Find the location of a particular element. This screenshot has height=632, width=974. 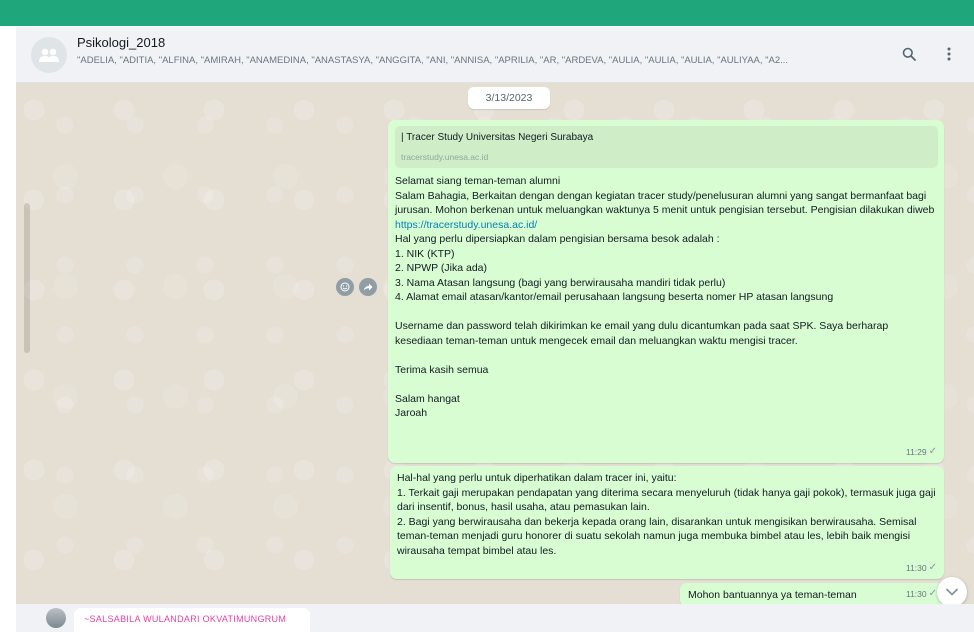

sender-avatar is located at coordinates (56, 618).